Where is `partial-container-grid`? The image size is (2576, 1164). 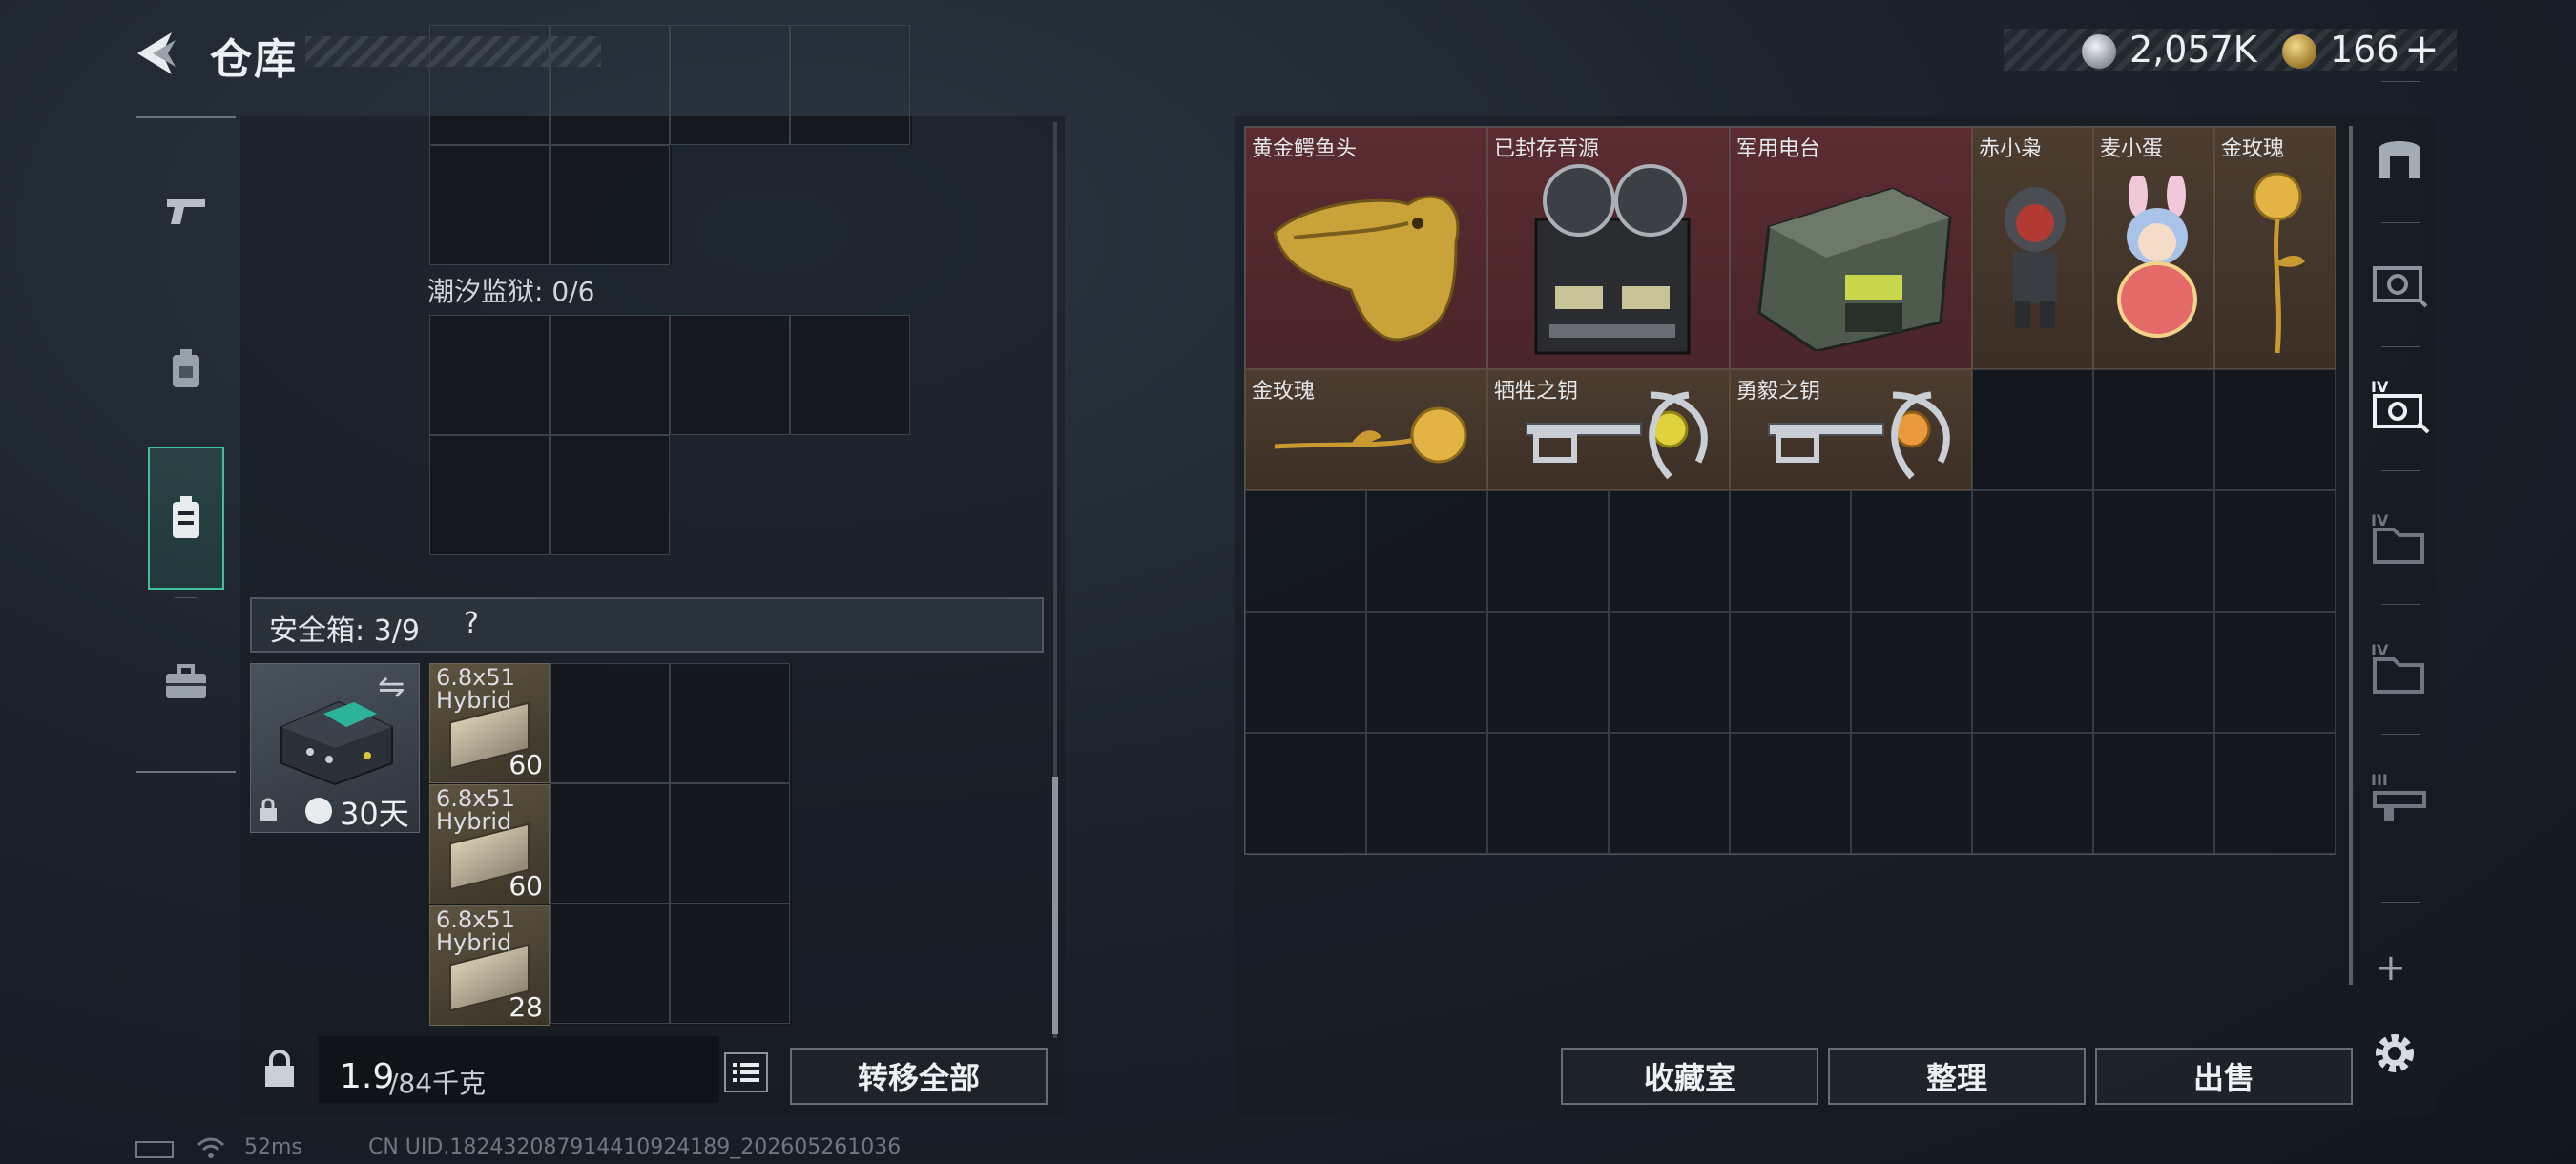
partial-container-grid is located at coordinates (670, 85).